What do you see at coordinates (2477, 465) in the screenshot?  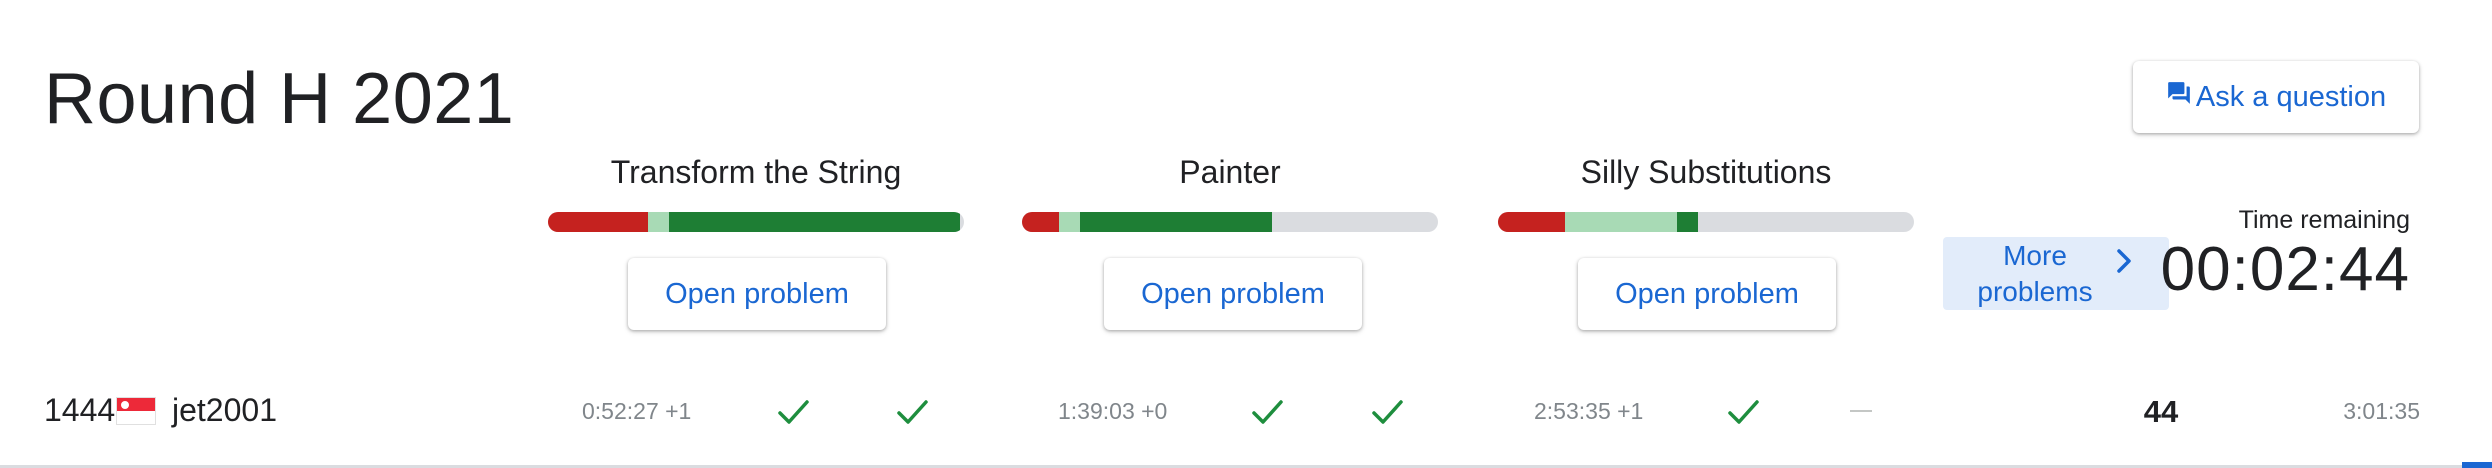 I see `scroll-indicator` at bounding box center [2477, 465].